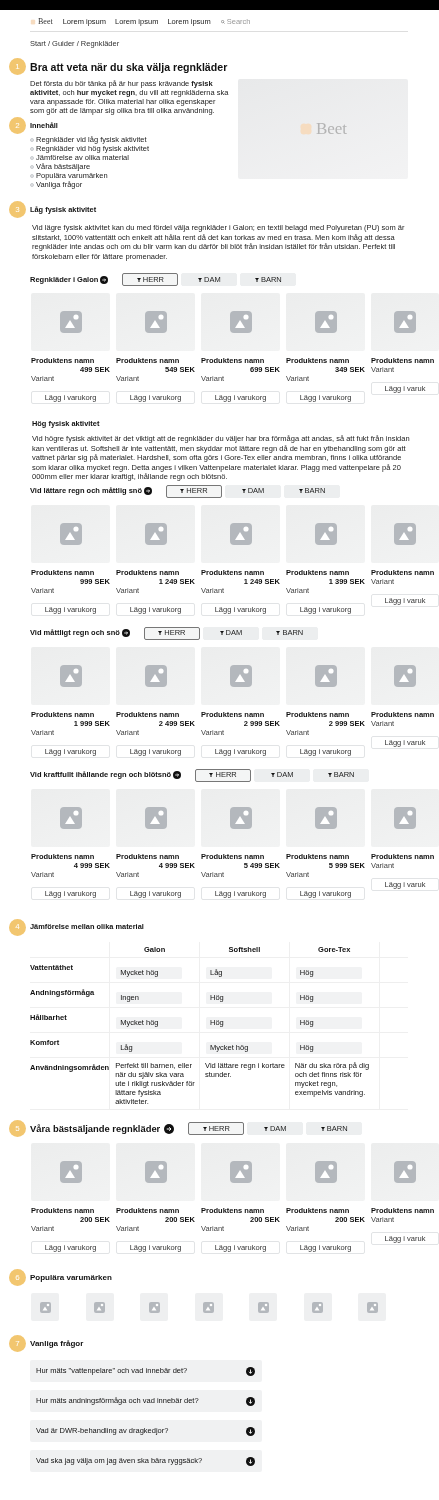 Image resolution: width=439 pixels, height=1500 pixels. Describe the element at coordinates (17, 1128) in the screenshot. I see `number-badge: 5` at that location.